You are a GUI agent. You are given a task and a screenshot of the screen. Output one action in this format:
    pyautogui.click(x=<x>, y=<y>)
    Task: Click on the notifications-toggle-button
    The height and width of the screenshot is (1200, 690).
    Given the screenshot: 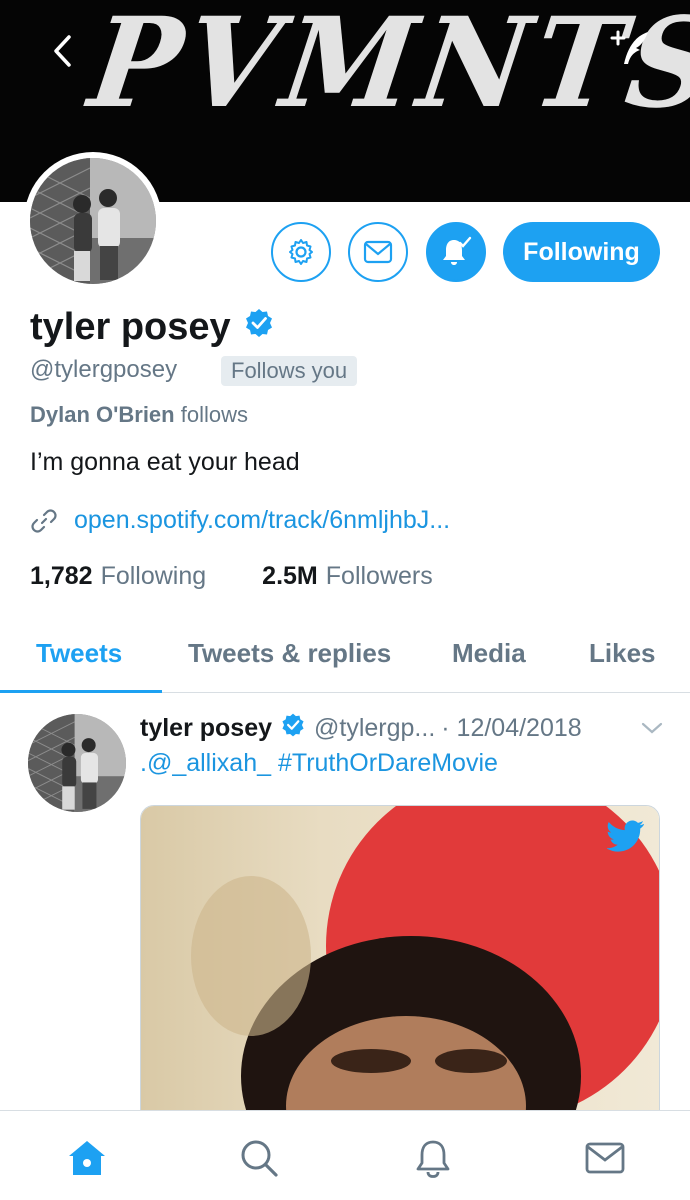 What is the action you would take?
    pyautogui.click(x=456, y=252)
    